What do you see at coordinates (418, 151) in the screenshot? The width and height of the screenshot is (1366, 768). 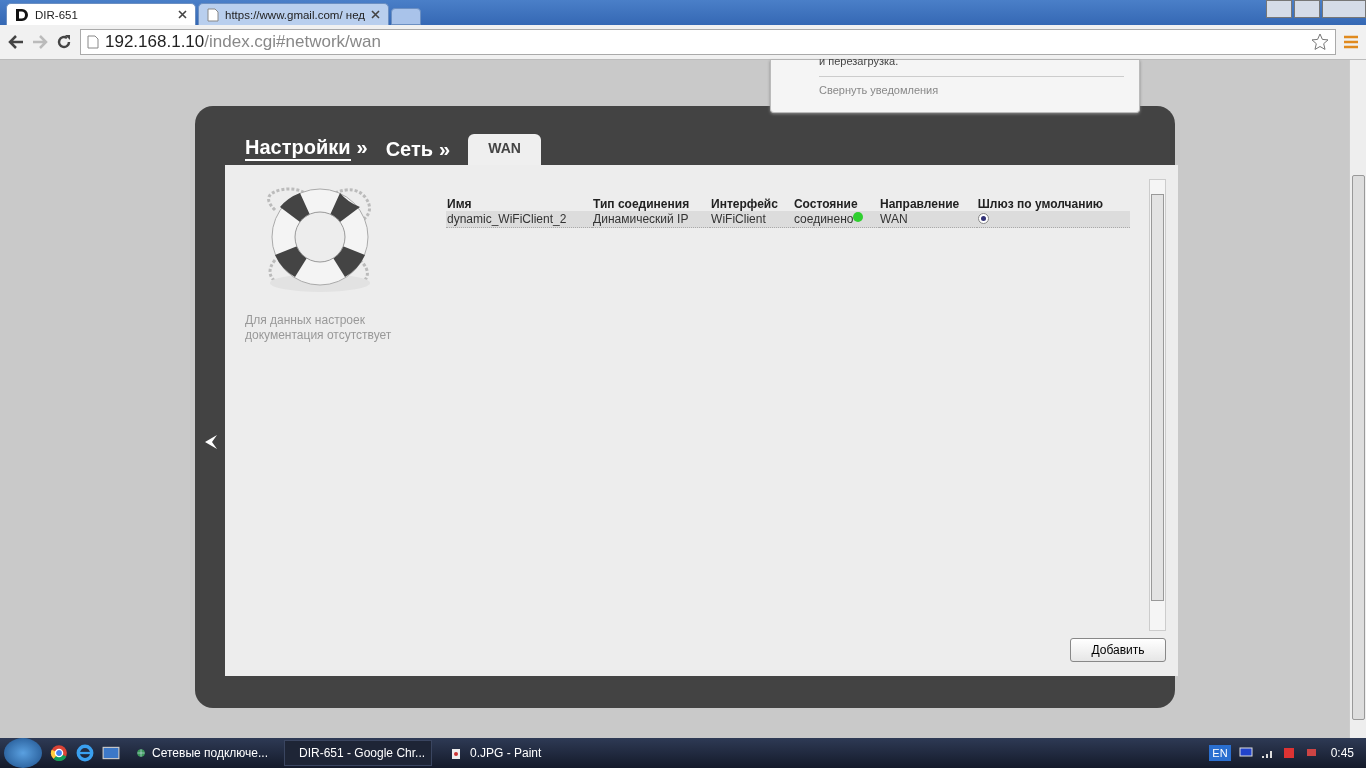 I see `breadcrumb-link: Сеть »` at bounding box center [418, 151].